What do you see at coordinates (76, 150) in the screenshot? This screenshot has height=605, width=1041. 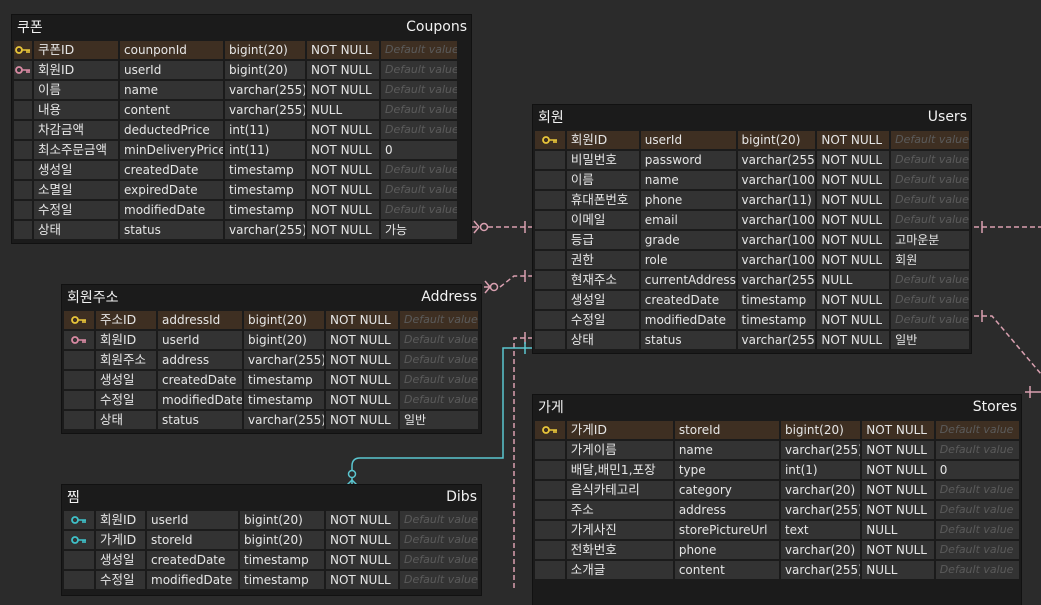 I see `column-label: 최소주문금액` at bounding box center [76, 150].